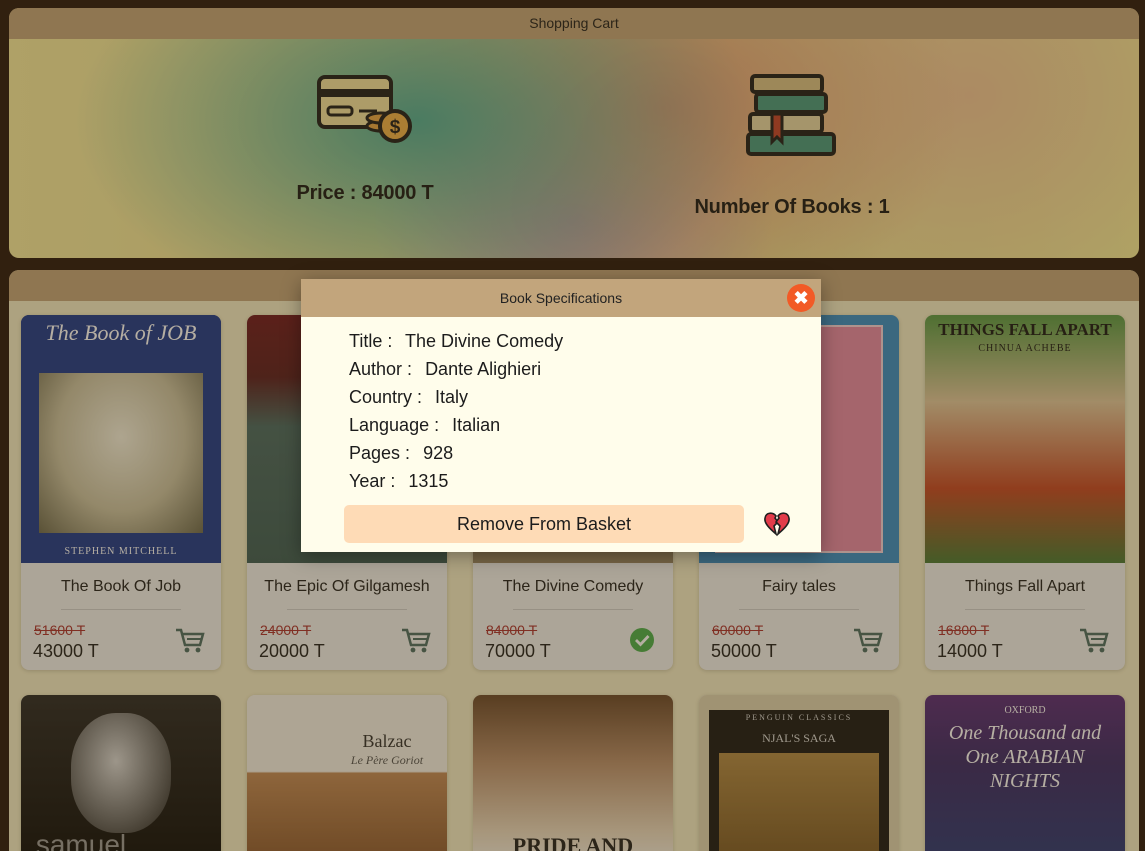 Image resolution: width=1145 pixels, height=851 pixels. What do you see at coordinates (386, 397) in the screenshot?
I see `spec-key: Country :` at bounding box center [386, 397].